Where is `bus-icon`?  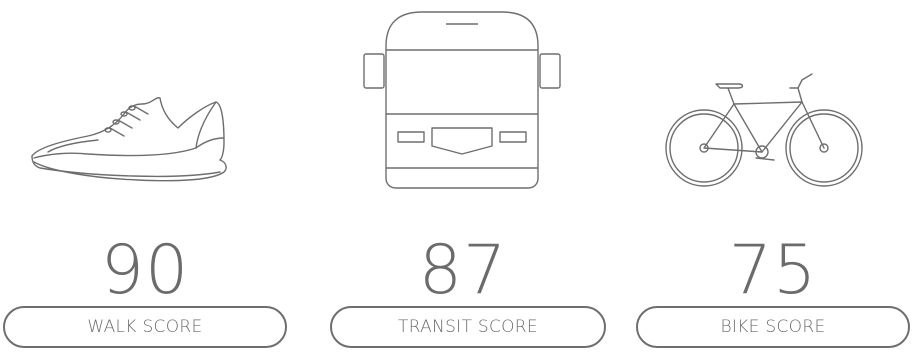
bus-icon is located at coordinates (462, 98).